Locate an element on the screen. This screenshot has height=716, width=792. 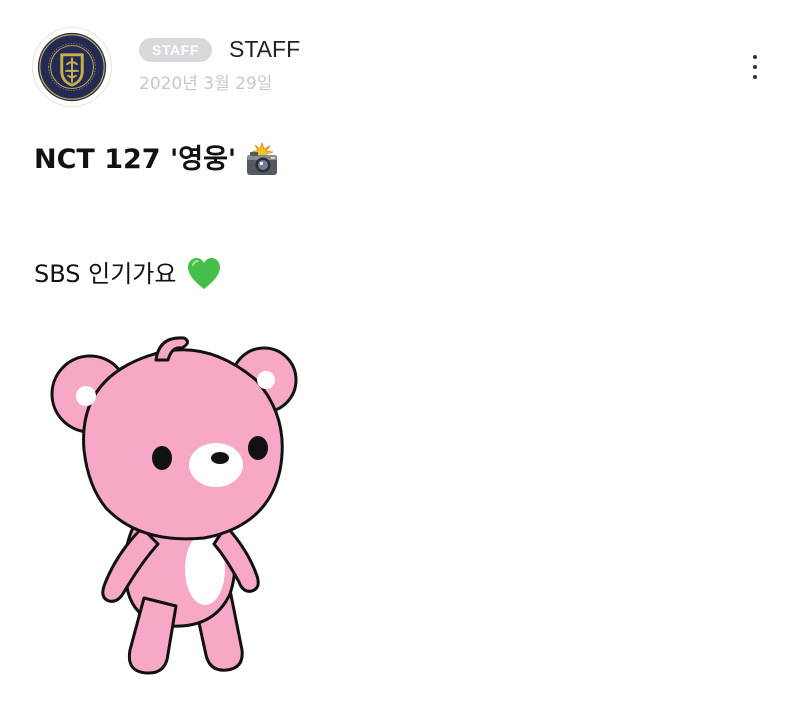
author-name: STAFF is located at coordinates (264, 49).